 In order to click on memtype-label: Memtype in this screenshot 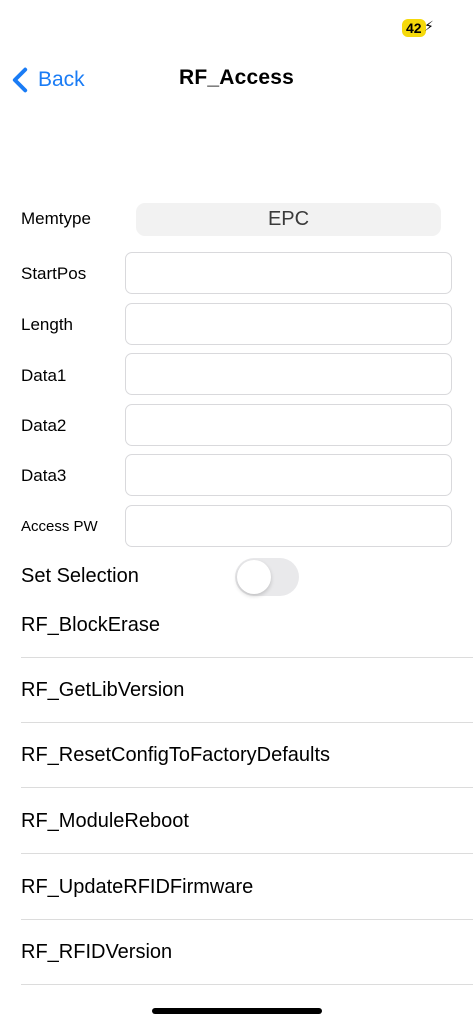, I will do `click(56, 218)`.